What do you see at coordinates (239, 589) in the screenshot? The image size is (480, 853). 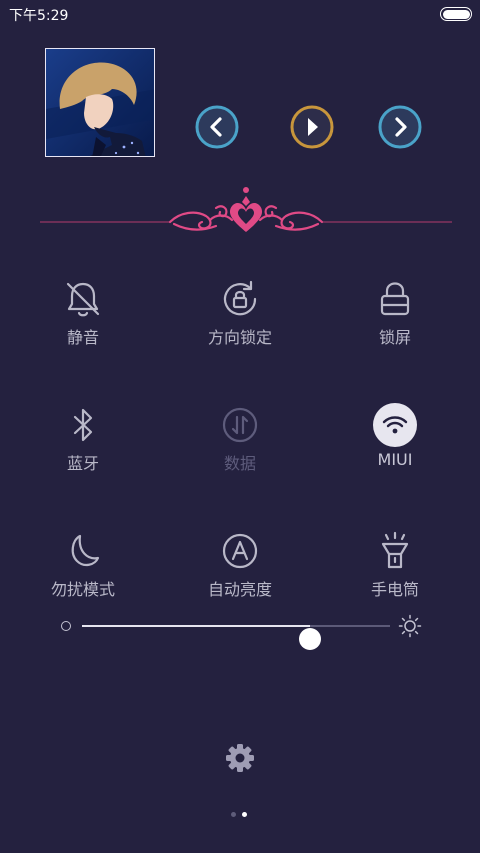 I see `toggle-label: 自动亮度` at bounding box center [239, 589].